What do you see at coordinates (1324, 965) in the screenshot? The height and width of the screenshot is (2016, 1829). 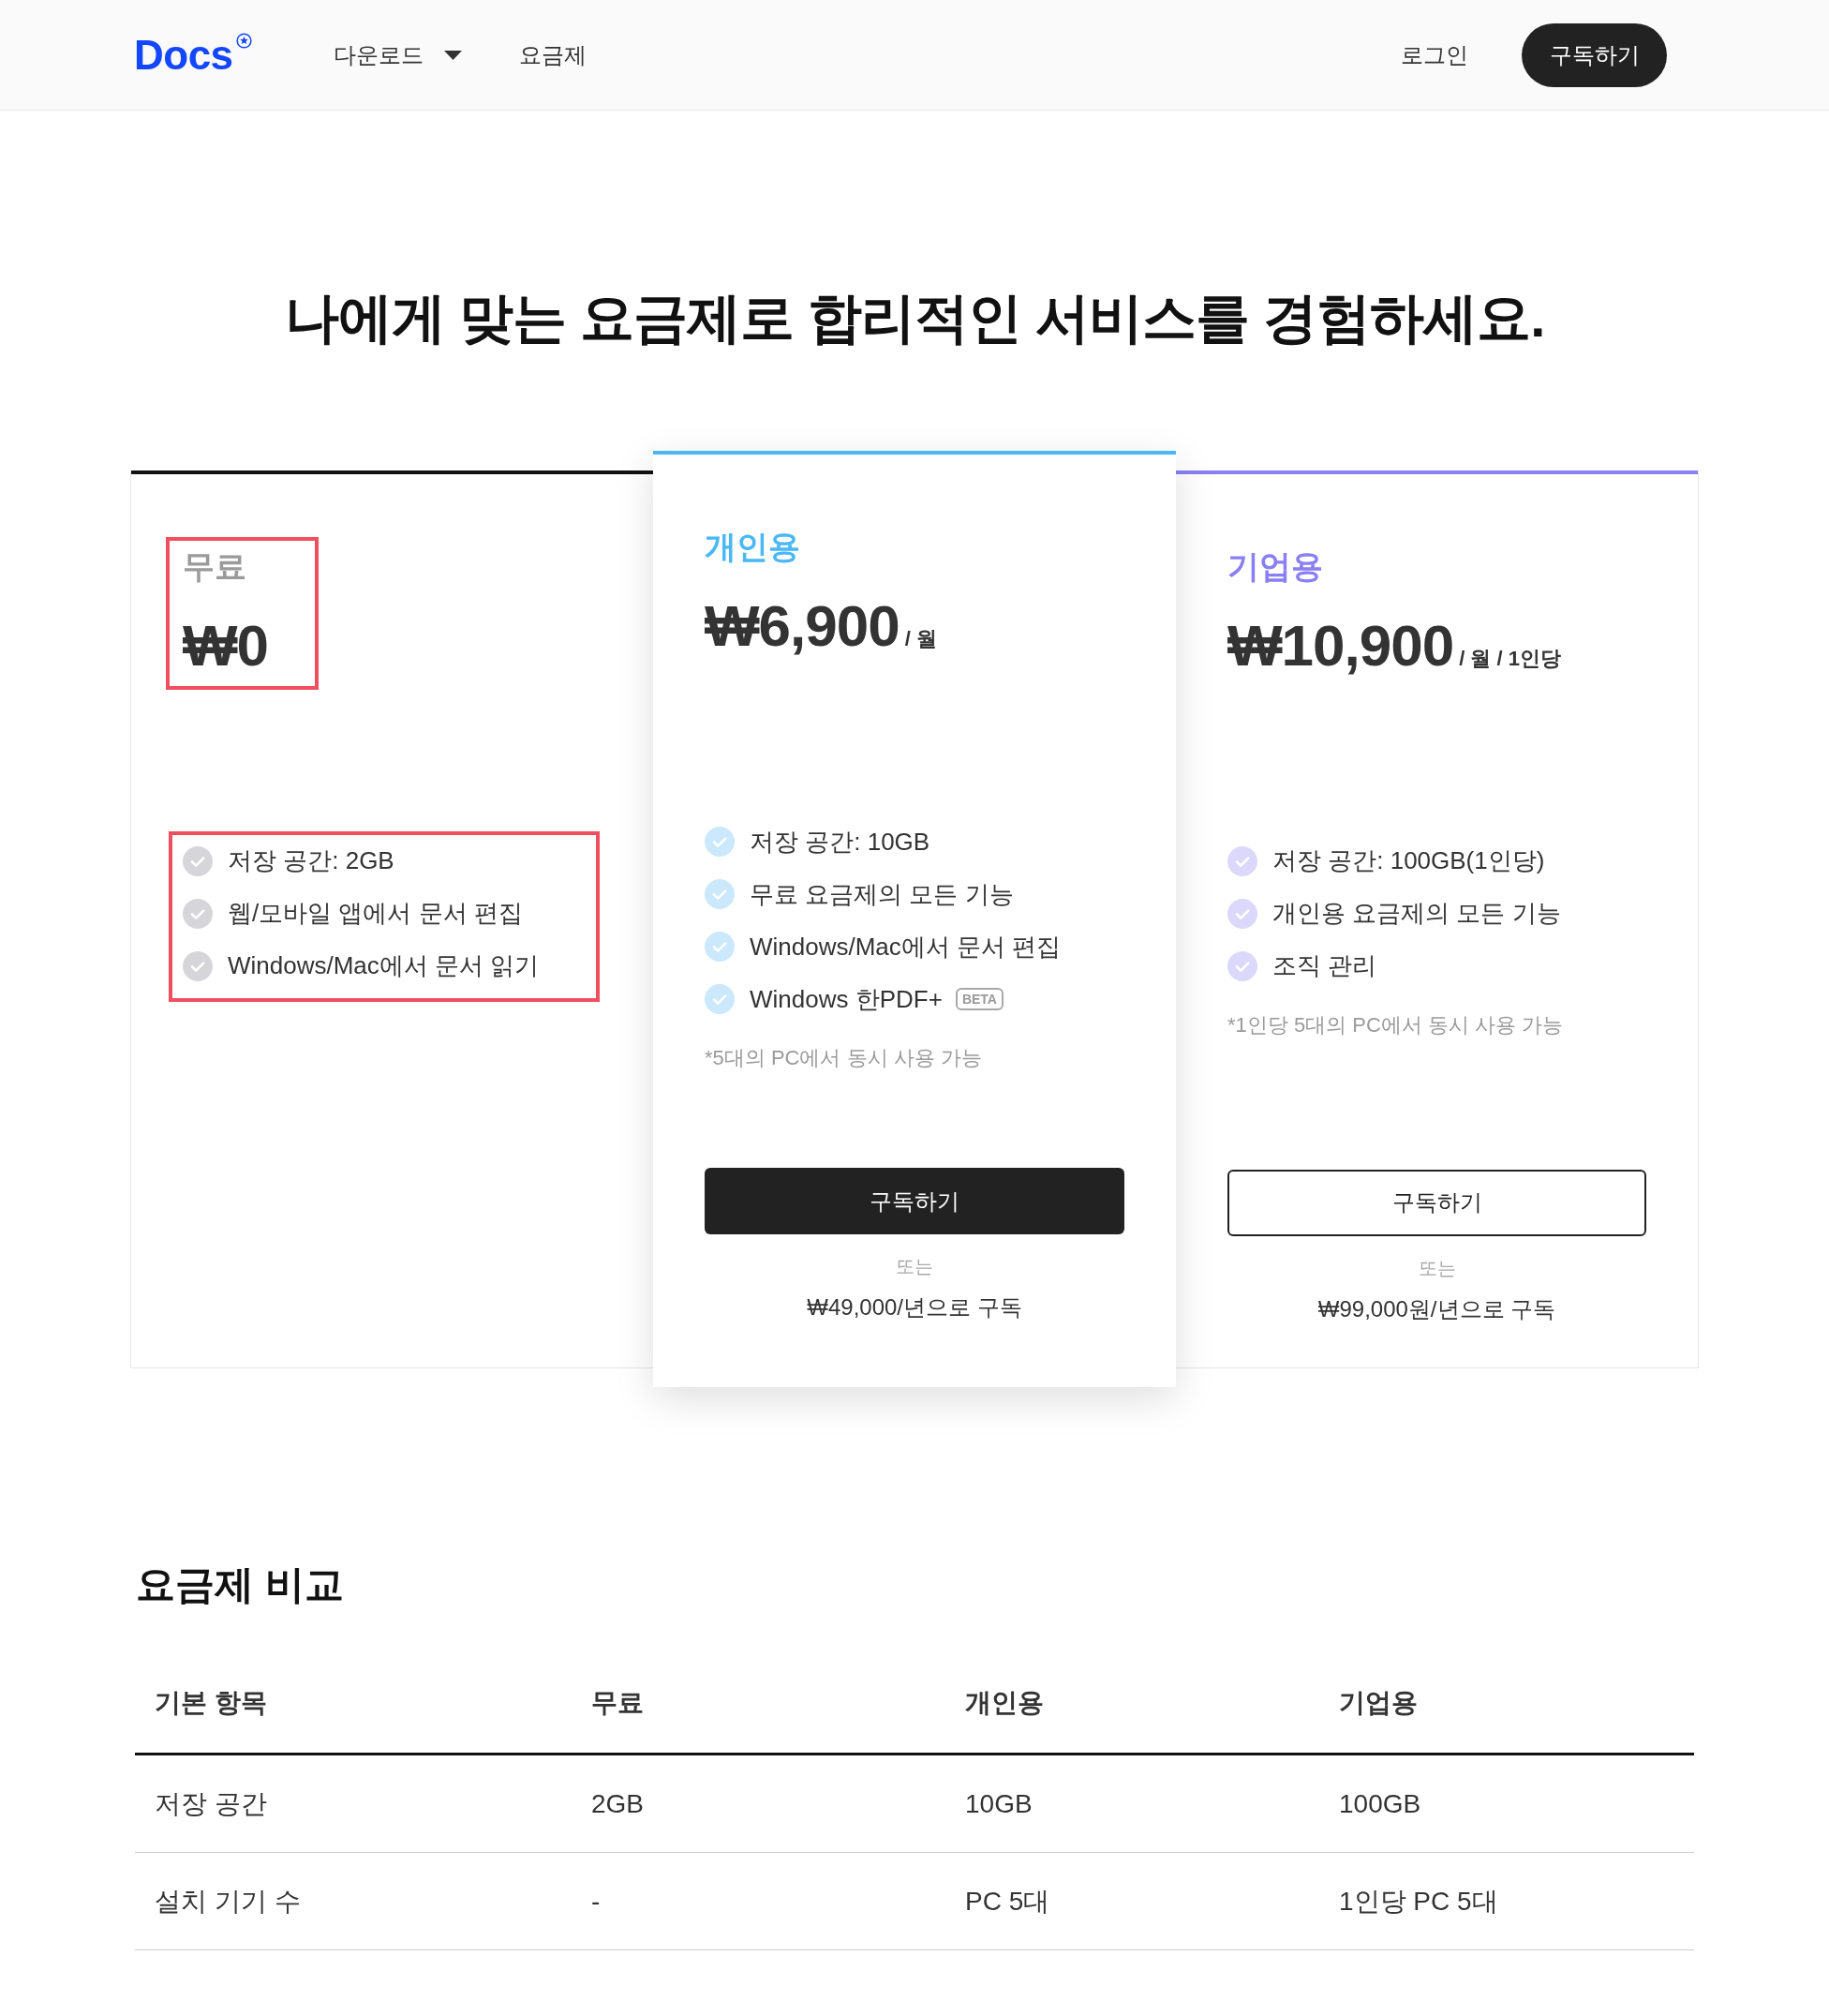 I see `feature-text: 조직 관리` at bounding box center [1324, 965].